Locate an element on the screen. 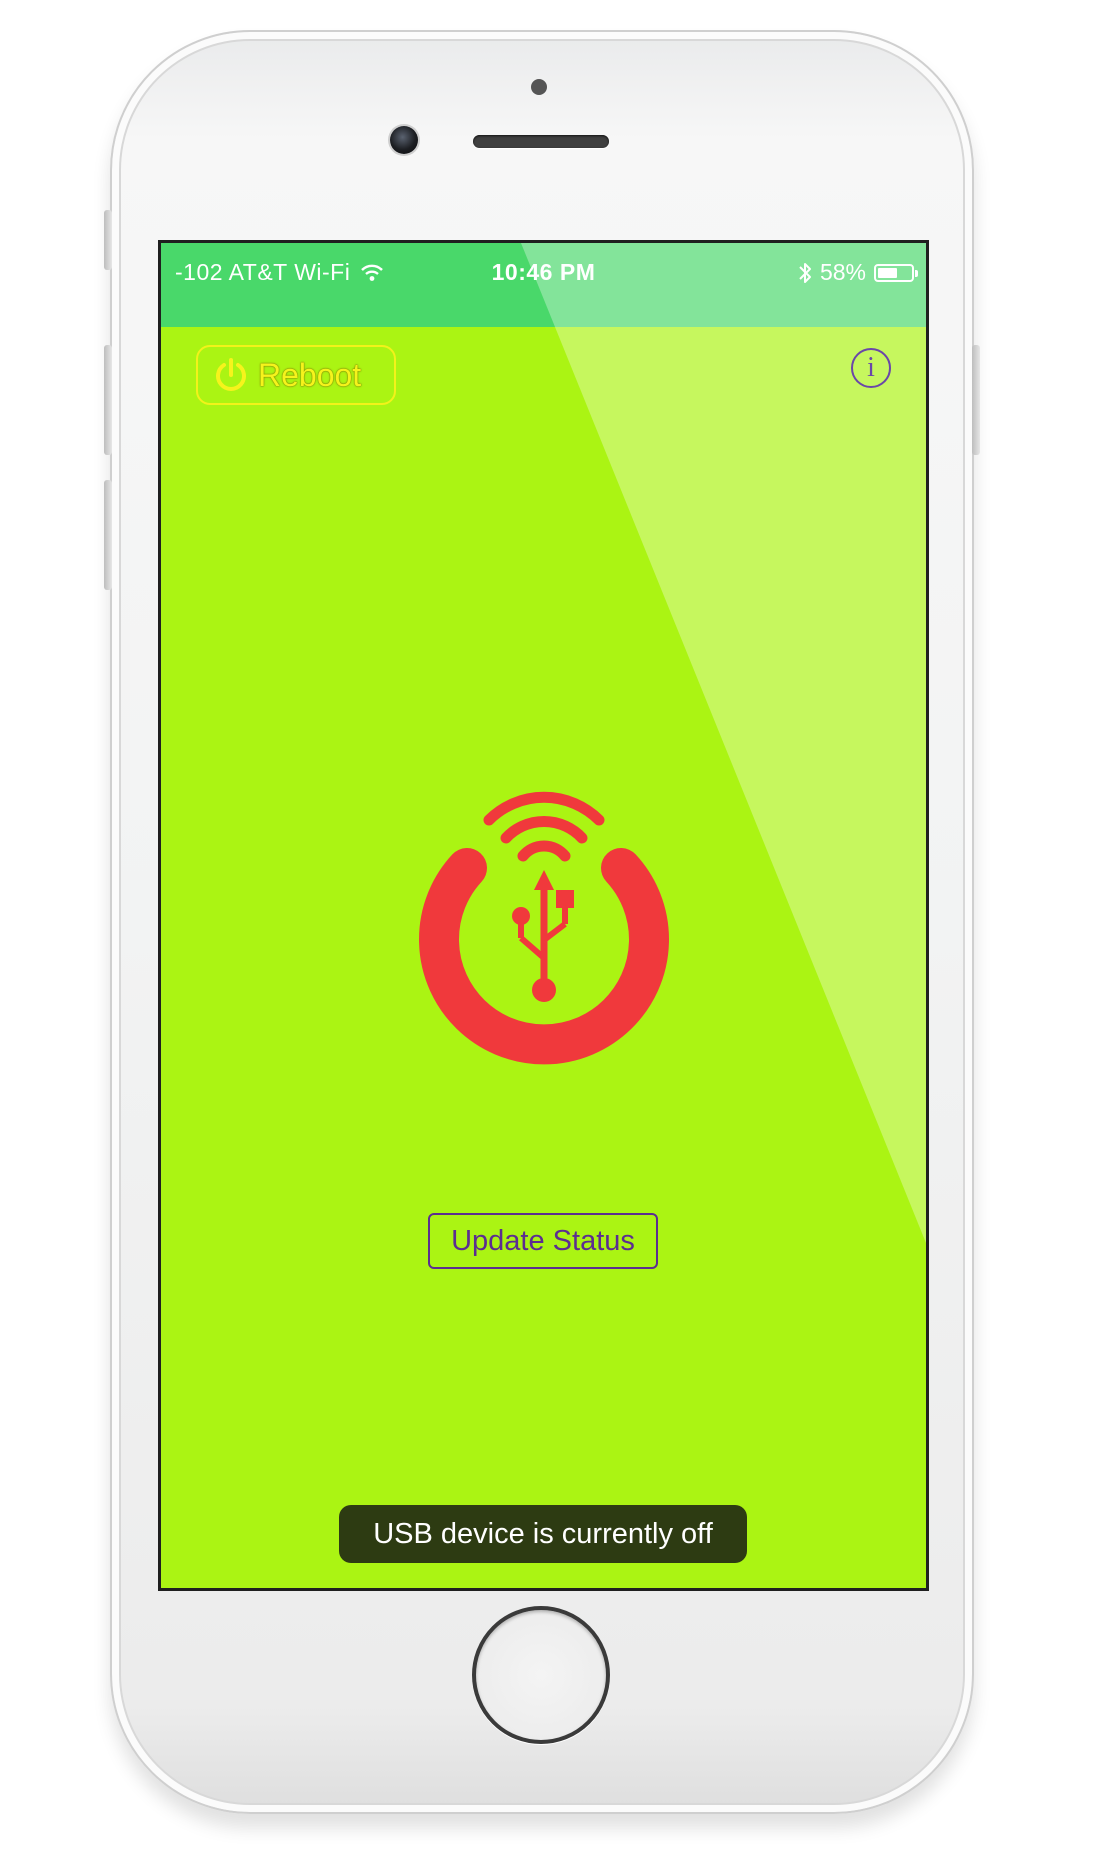  wifi-arc-middle is located at coordinates (544, 830).